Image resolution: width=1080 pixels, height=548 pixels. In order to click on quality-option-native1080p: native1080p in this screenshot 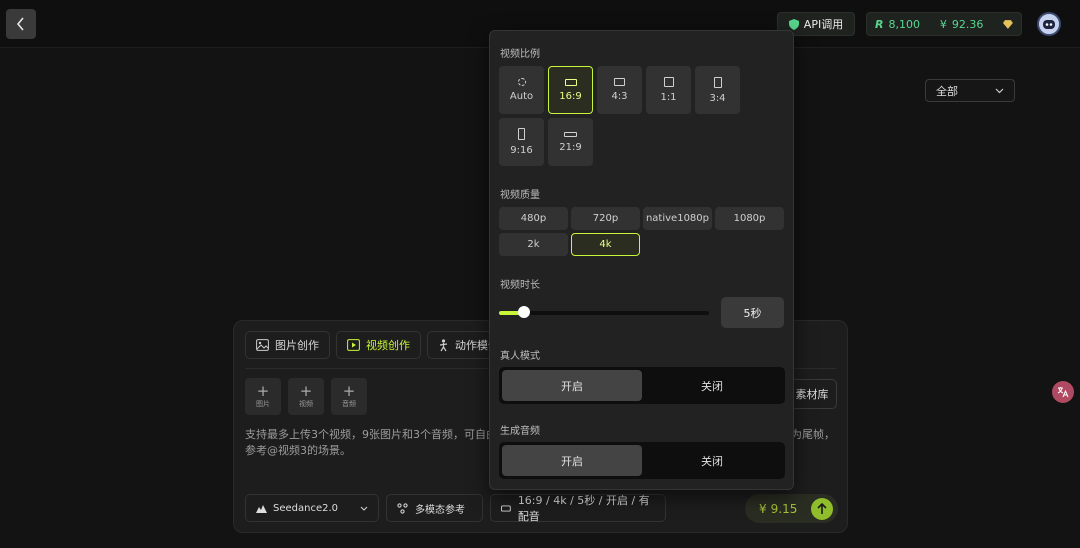, I will do `click(677, 218)`.